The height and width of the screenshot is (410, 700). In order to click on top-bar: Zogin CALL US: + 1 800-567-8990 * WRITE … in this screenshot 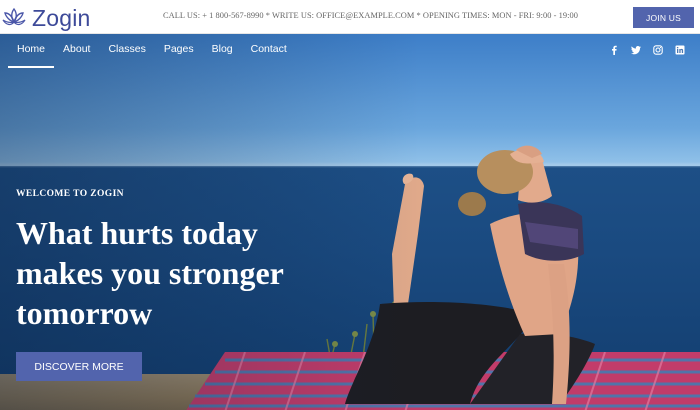, I will do `click(350, 17)`.